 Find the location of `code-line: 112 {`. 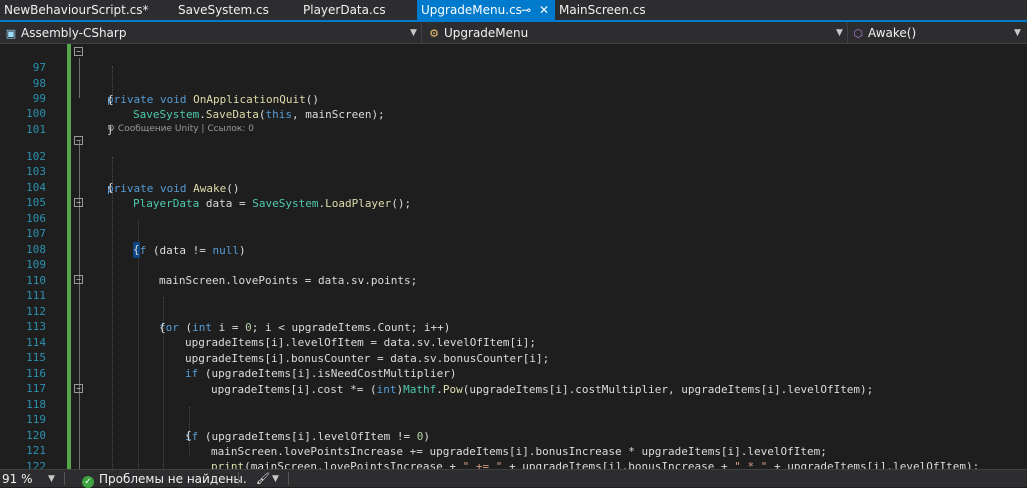

code-line: 112 { is located at coordinates (513, 311).